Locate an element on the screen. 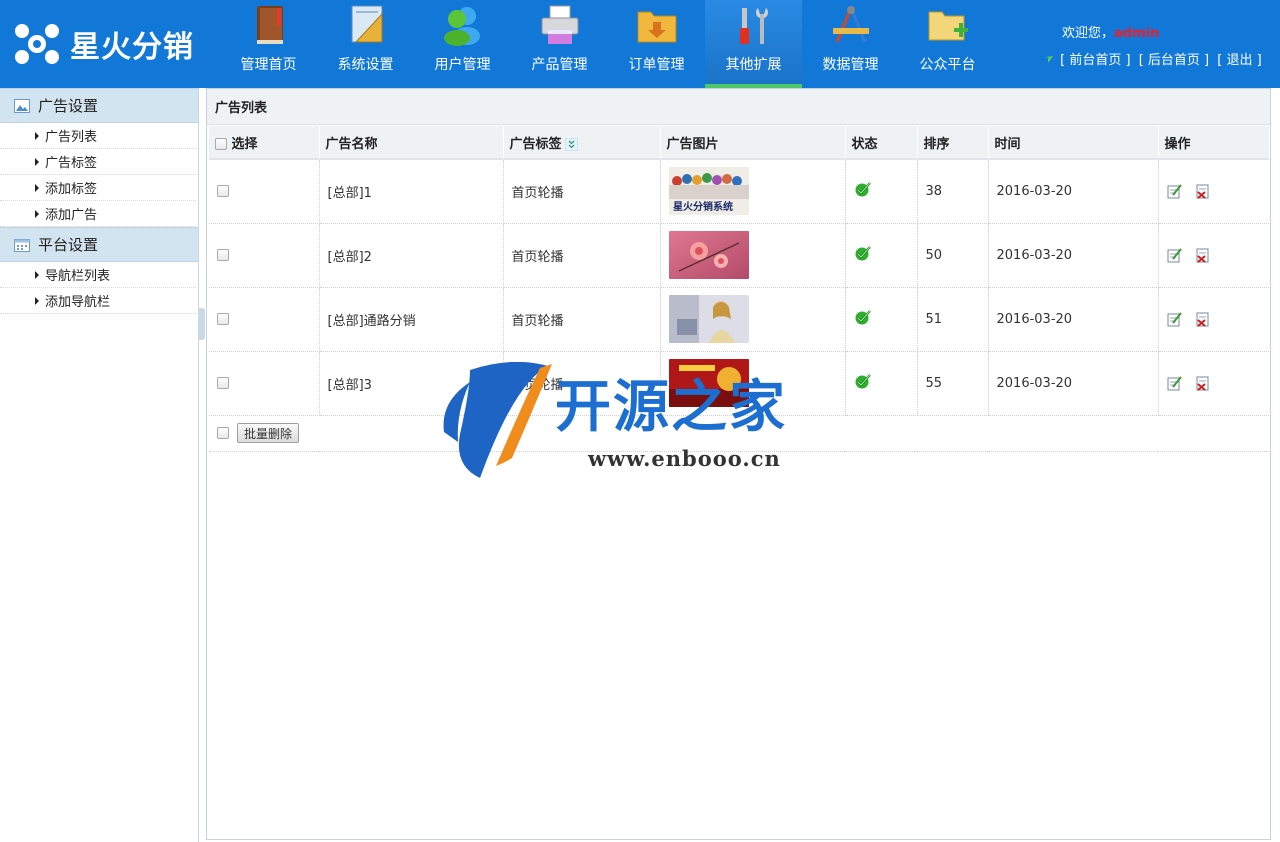 The image size is (1280, 842). col-time: 时间 is located at coordinates (1073, 143).